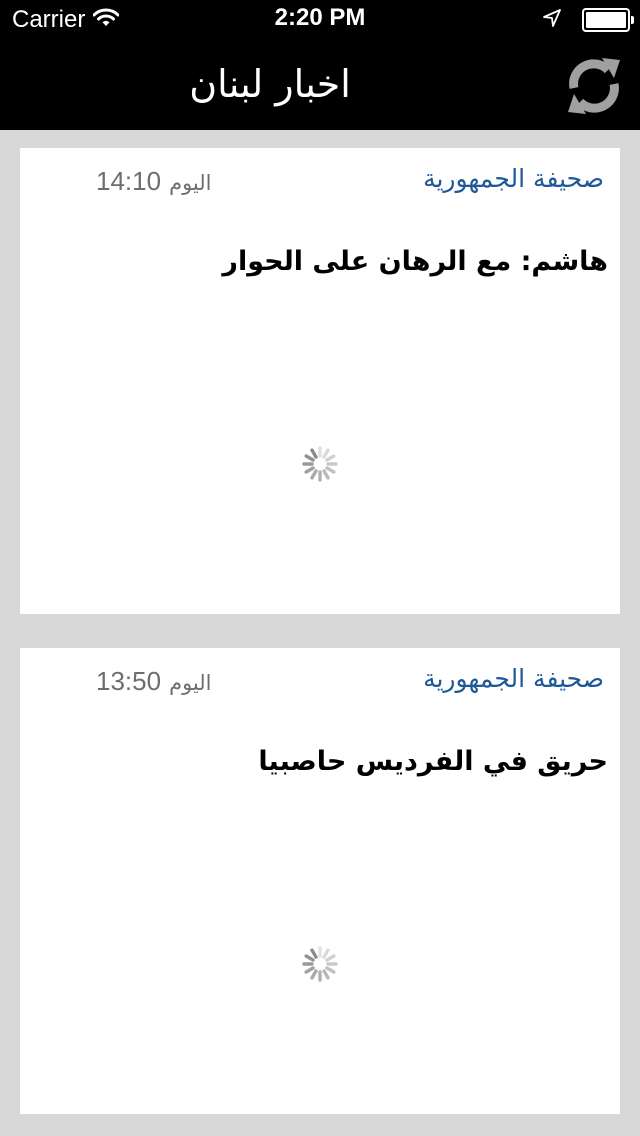 This screenshot has height=1136, width=640. What do you see at coordinates (324, 261) in the screenshot?
I see `news-headline: هاشم: مع الرهان على الحوار` at bounding box center [324, 261].